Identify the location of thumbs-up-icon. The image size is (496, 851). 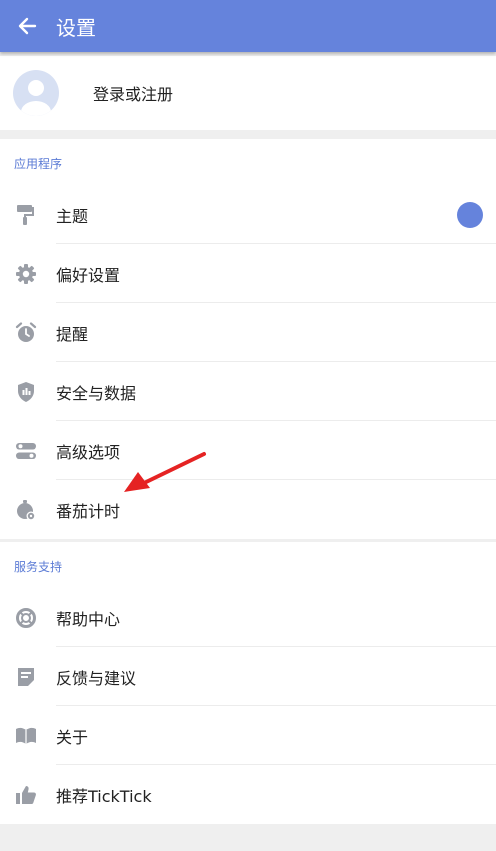
(26, 795).